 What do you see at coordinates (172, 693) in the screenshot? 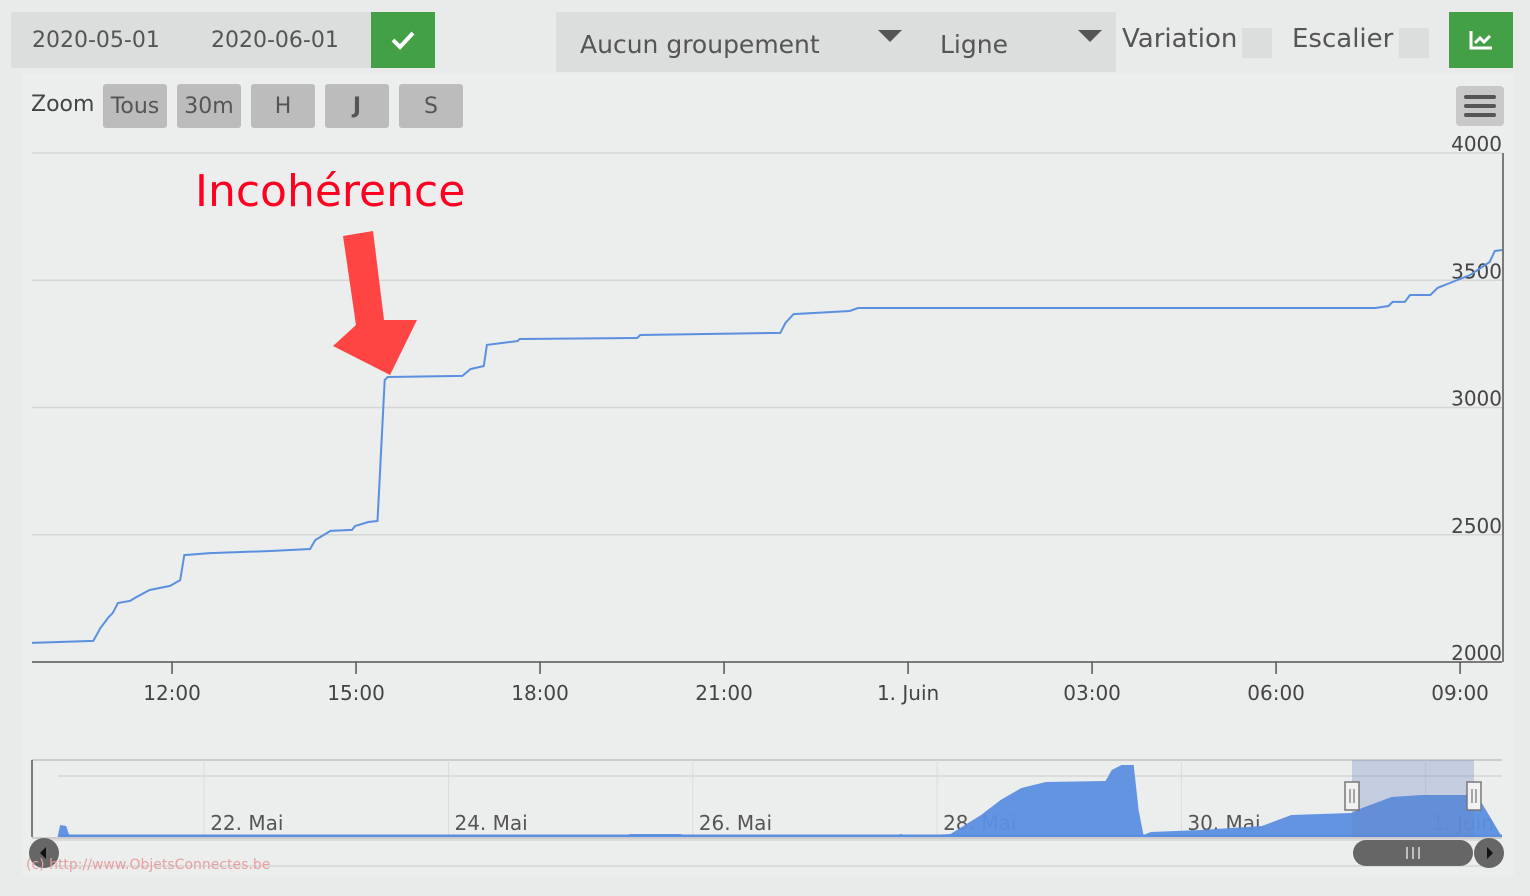
I see `x-tick-label: 12:00` at bounding box center [172, 693].